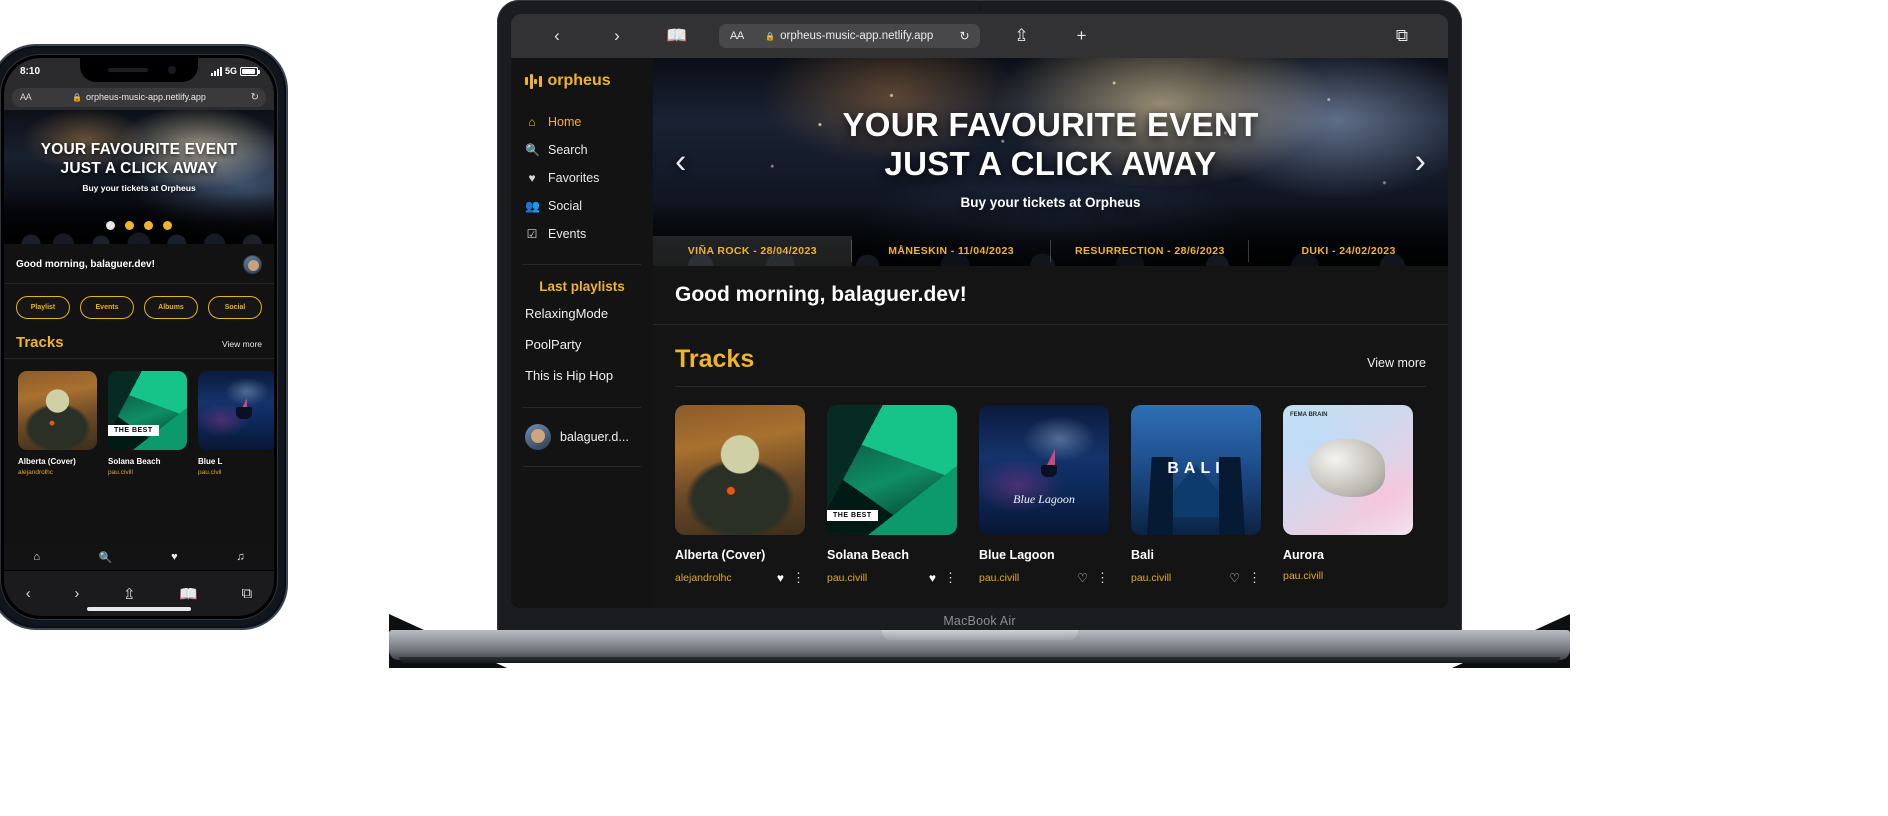 Image resolution: width=1888 pixels, height=816 pixels. I want to click on sidebar-item-search: 🔍 Search, so click(582, 150).